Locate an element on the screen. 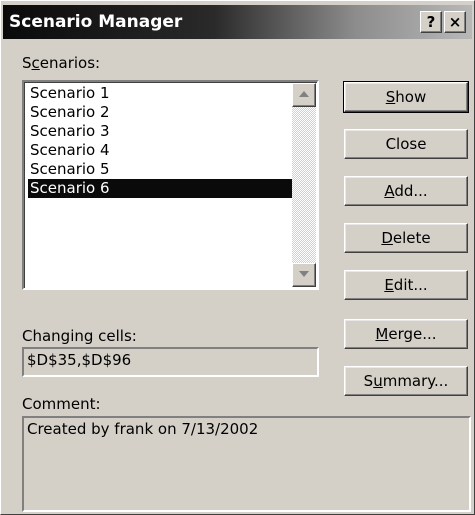 The height and width of the screenshot is (515, 475). title-bar: Scenario Manager ? × is located at coordinates (237, 22).